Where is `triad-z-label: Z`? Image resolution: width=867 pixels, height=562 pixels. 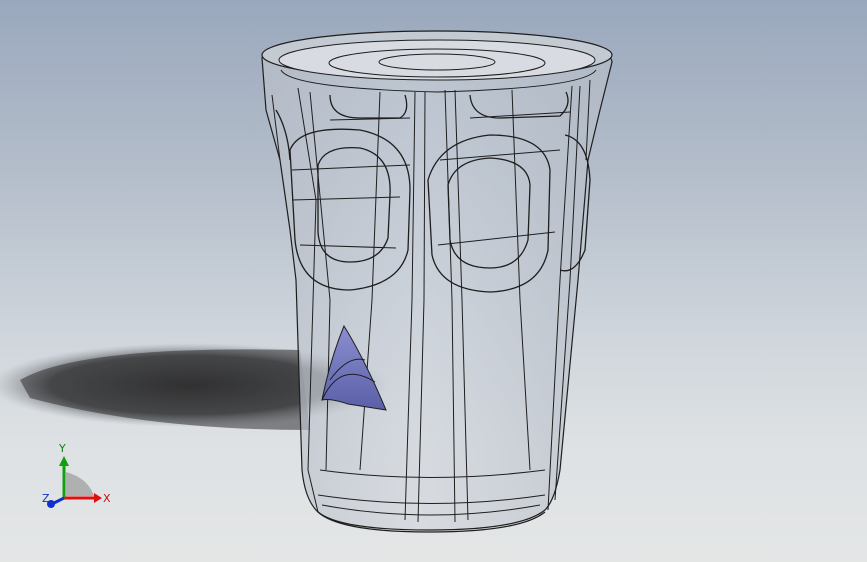
triad-z-label: Z is located at coordinates (46, 498).